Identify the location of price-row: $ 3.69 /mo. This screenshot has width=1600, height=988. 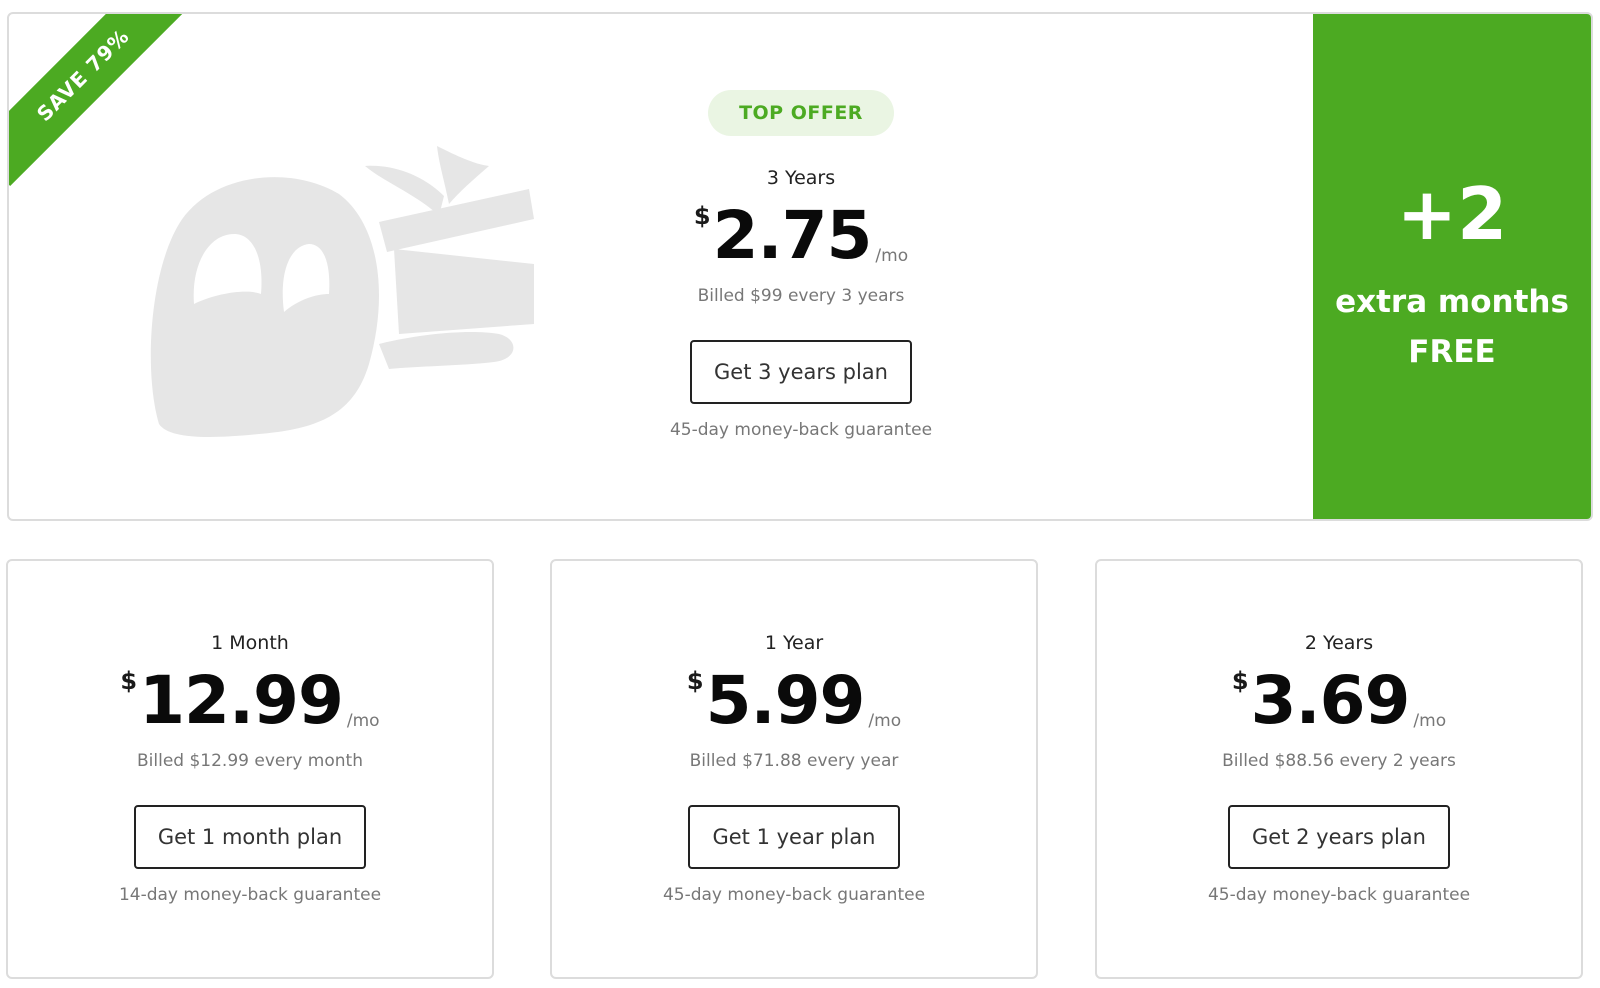
(1339, 700).